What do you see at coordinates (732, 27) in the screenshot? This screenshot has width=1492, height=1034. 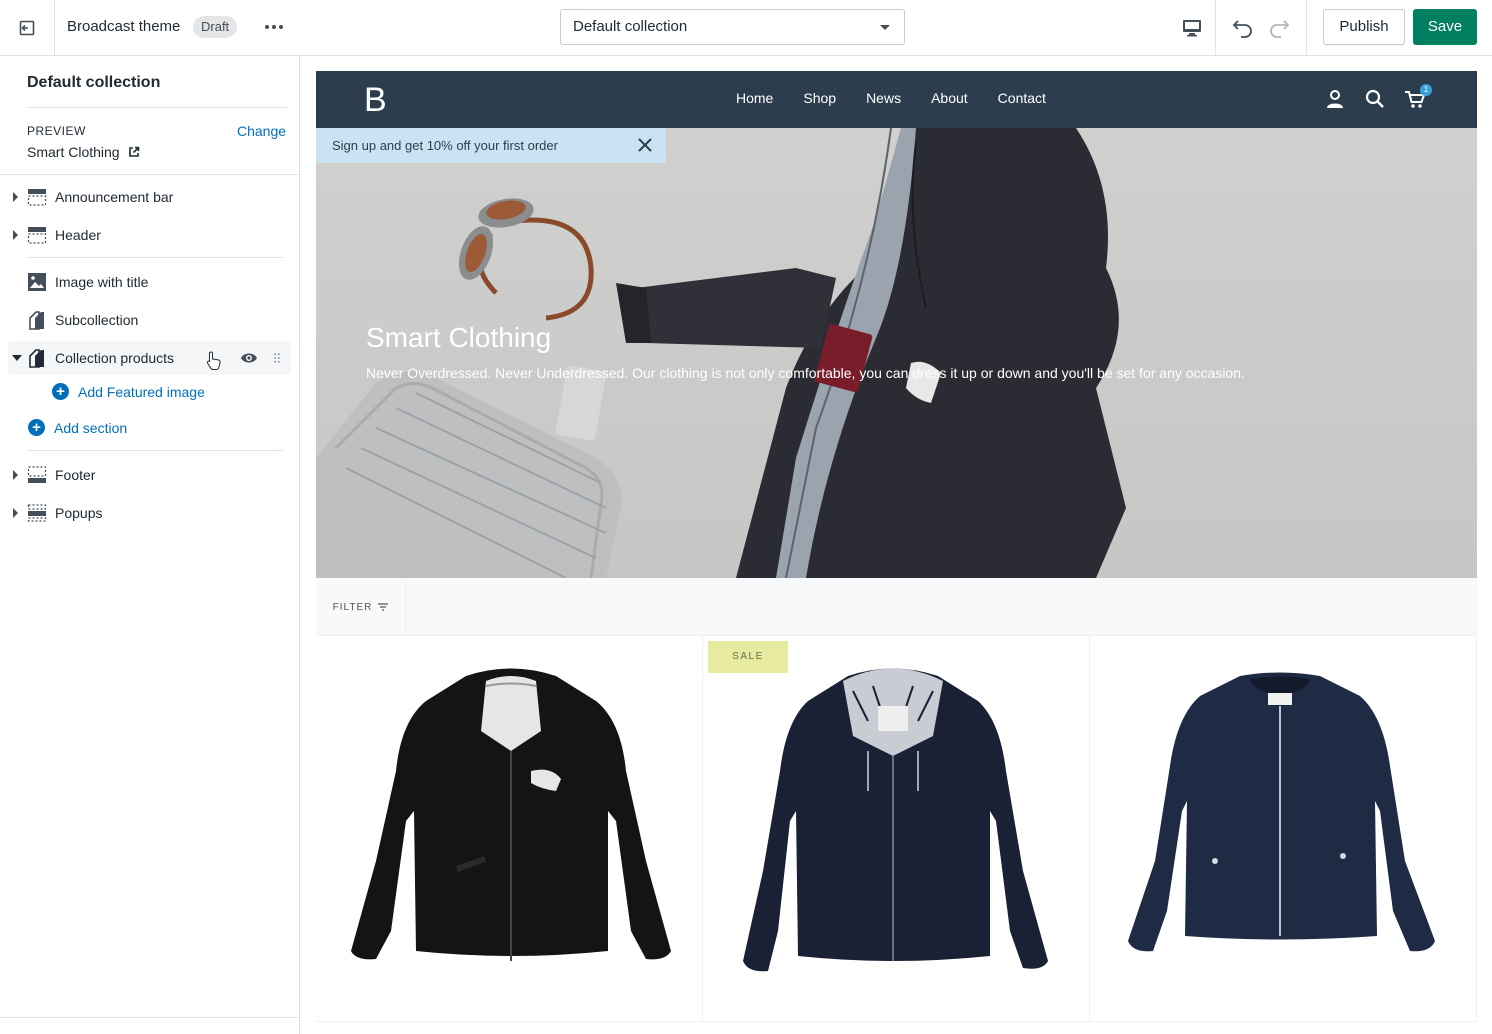 I see `template-select: Default collection` at bounding box center [732, 27].